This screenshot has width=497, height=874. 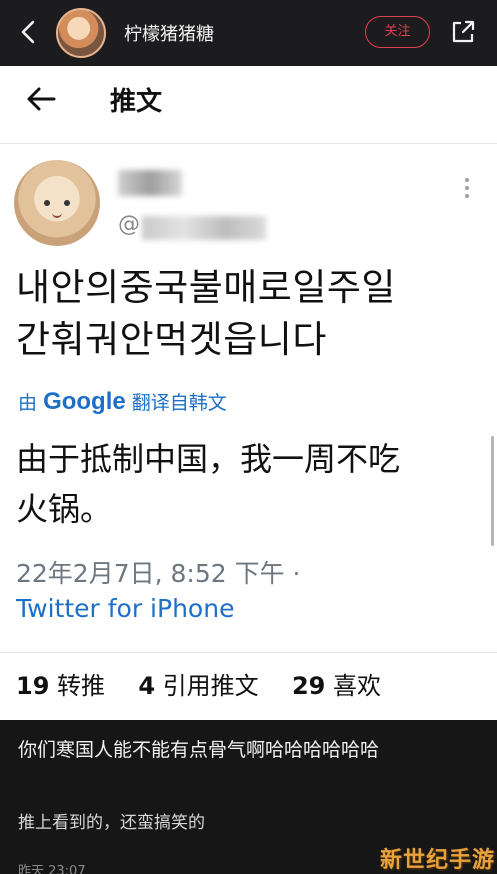 I want to click on tweet-header: 推文, so click(x=248, y=105).